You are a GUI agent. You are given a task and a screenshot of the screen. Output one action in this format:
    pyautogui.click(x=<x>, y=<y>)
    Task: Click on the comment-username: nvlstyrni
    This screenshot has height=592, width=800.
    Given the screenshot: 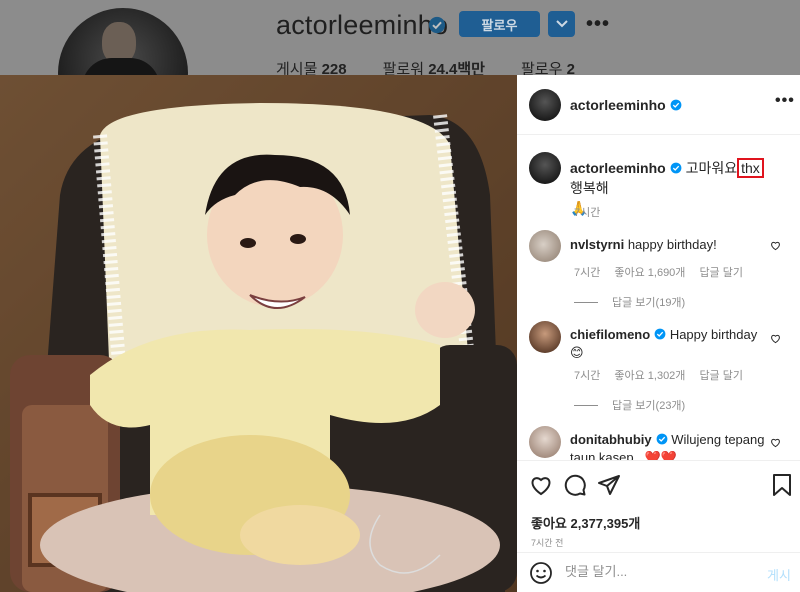 What is the action you would take?
    pyautogui.click(x=597, y=244)
    